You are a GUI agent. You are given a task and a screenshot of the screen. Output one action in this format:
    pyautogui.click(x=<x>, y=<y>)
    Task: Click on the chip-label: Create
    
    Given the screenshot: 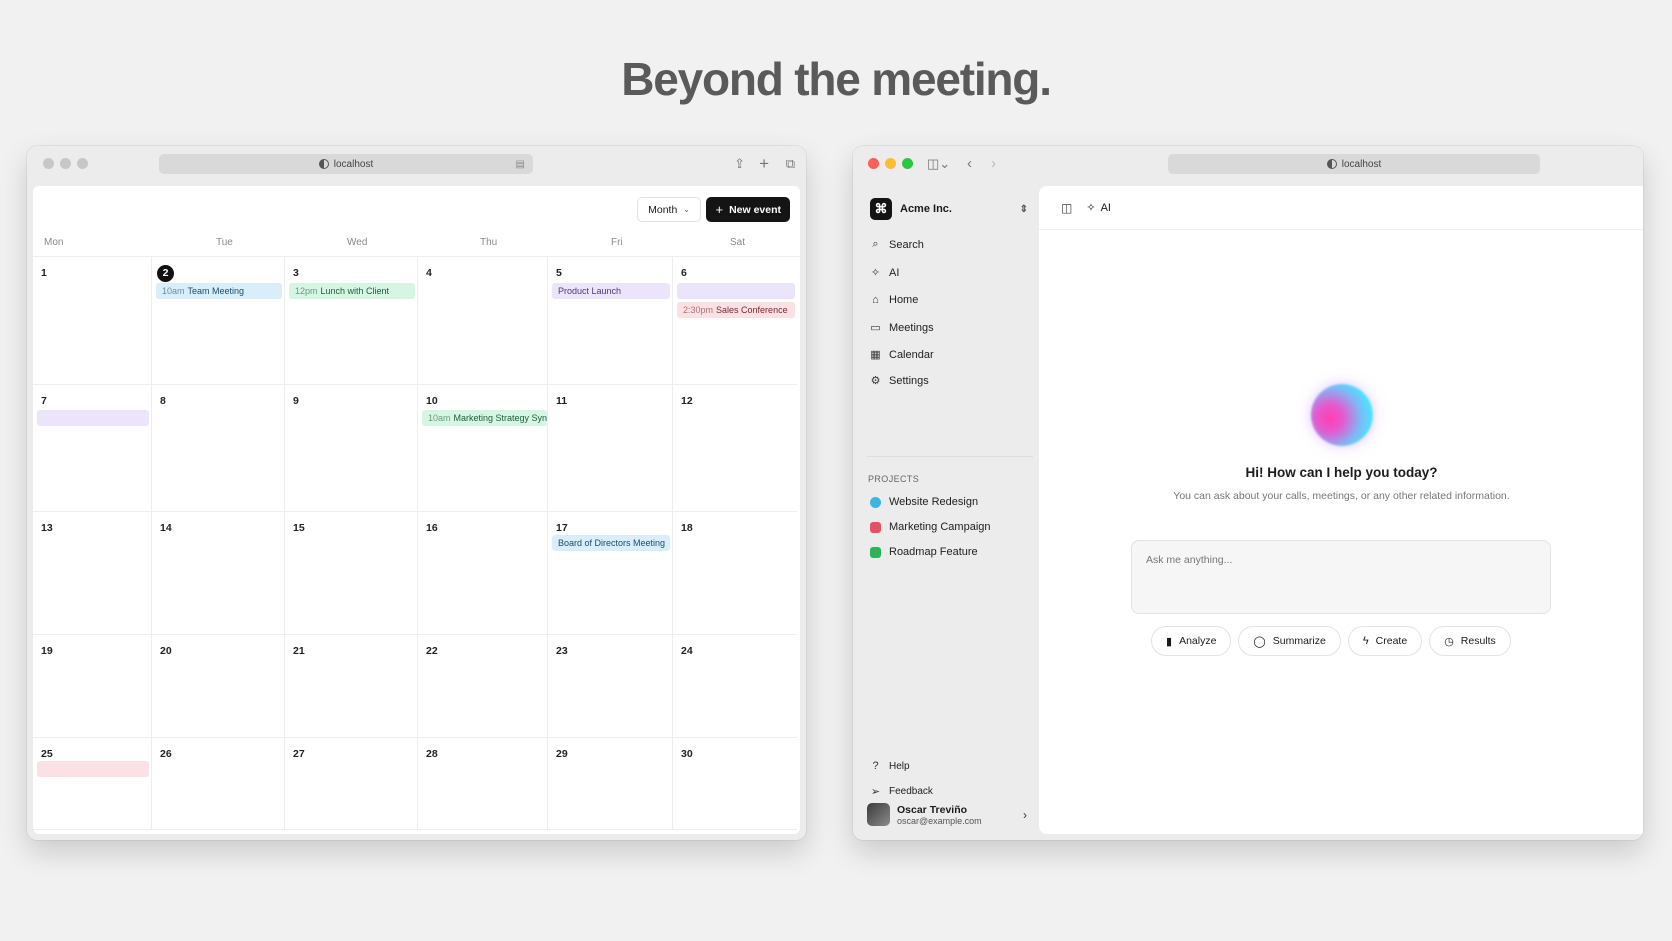 What is the action you would take?
    pyautogui.click(x=1391, y=641)
    